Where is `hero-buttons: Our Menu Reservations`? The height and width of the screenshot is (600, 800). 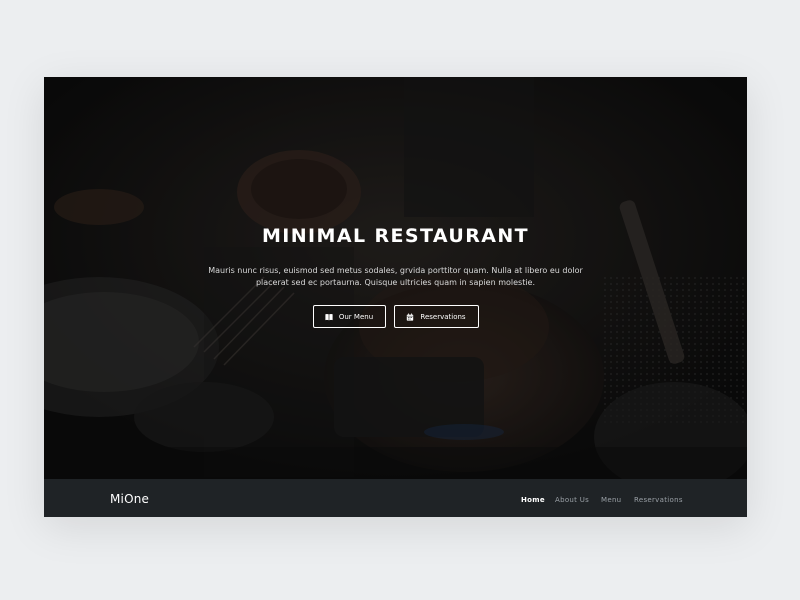
hero-buttons: Our Menu Reservations is located at coordinates (395, 316).